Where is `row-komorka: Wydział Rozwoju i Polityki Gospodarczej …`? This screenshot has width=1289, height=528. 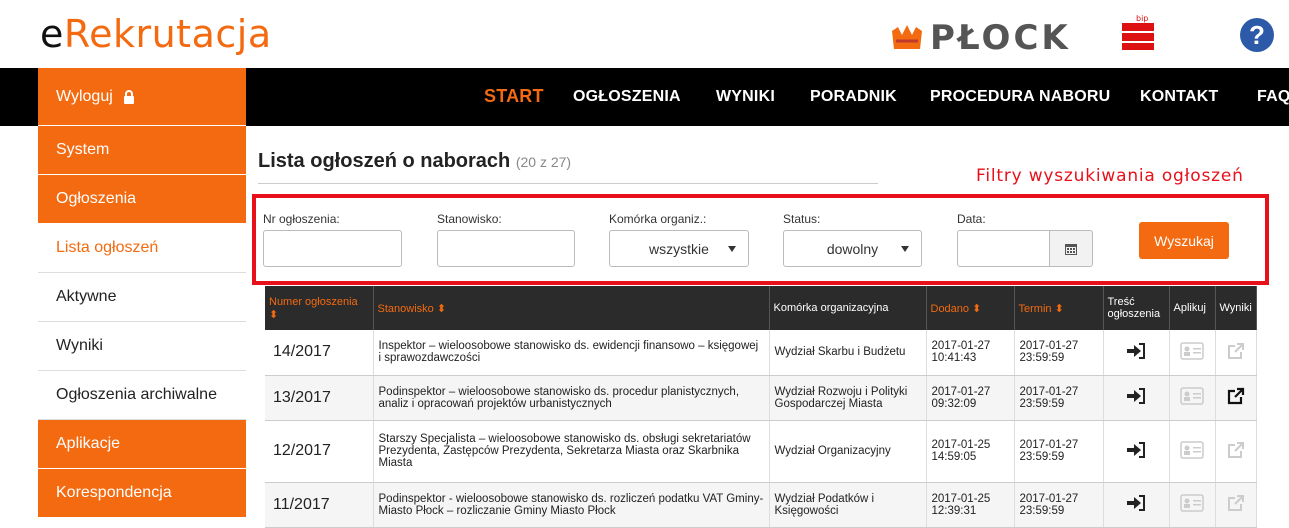 row-komorka: Wydział Rozwoju i Polityki Gospodarczej … is located at coordinates (848, 398).